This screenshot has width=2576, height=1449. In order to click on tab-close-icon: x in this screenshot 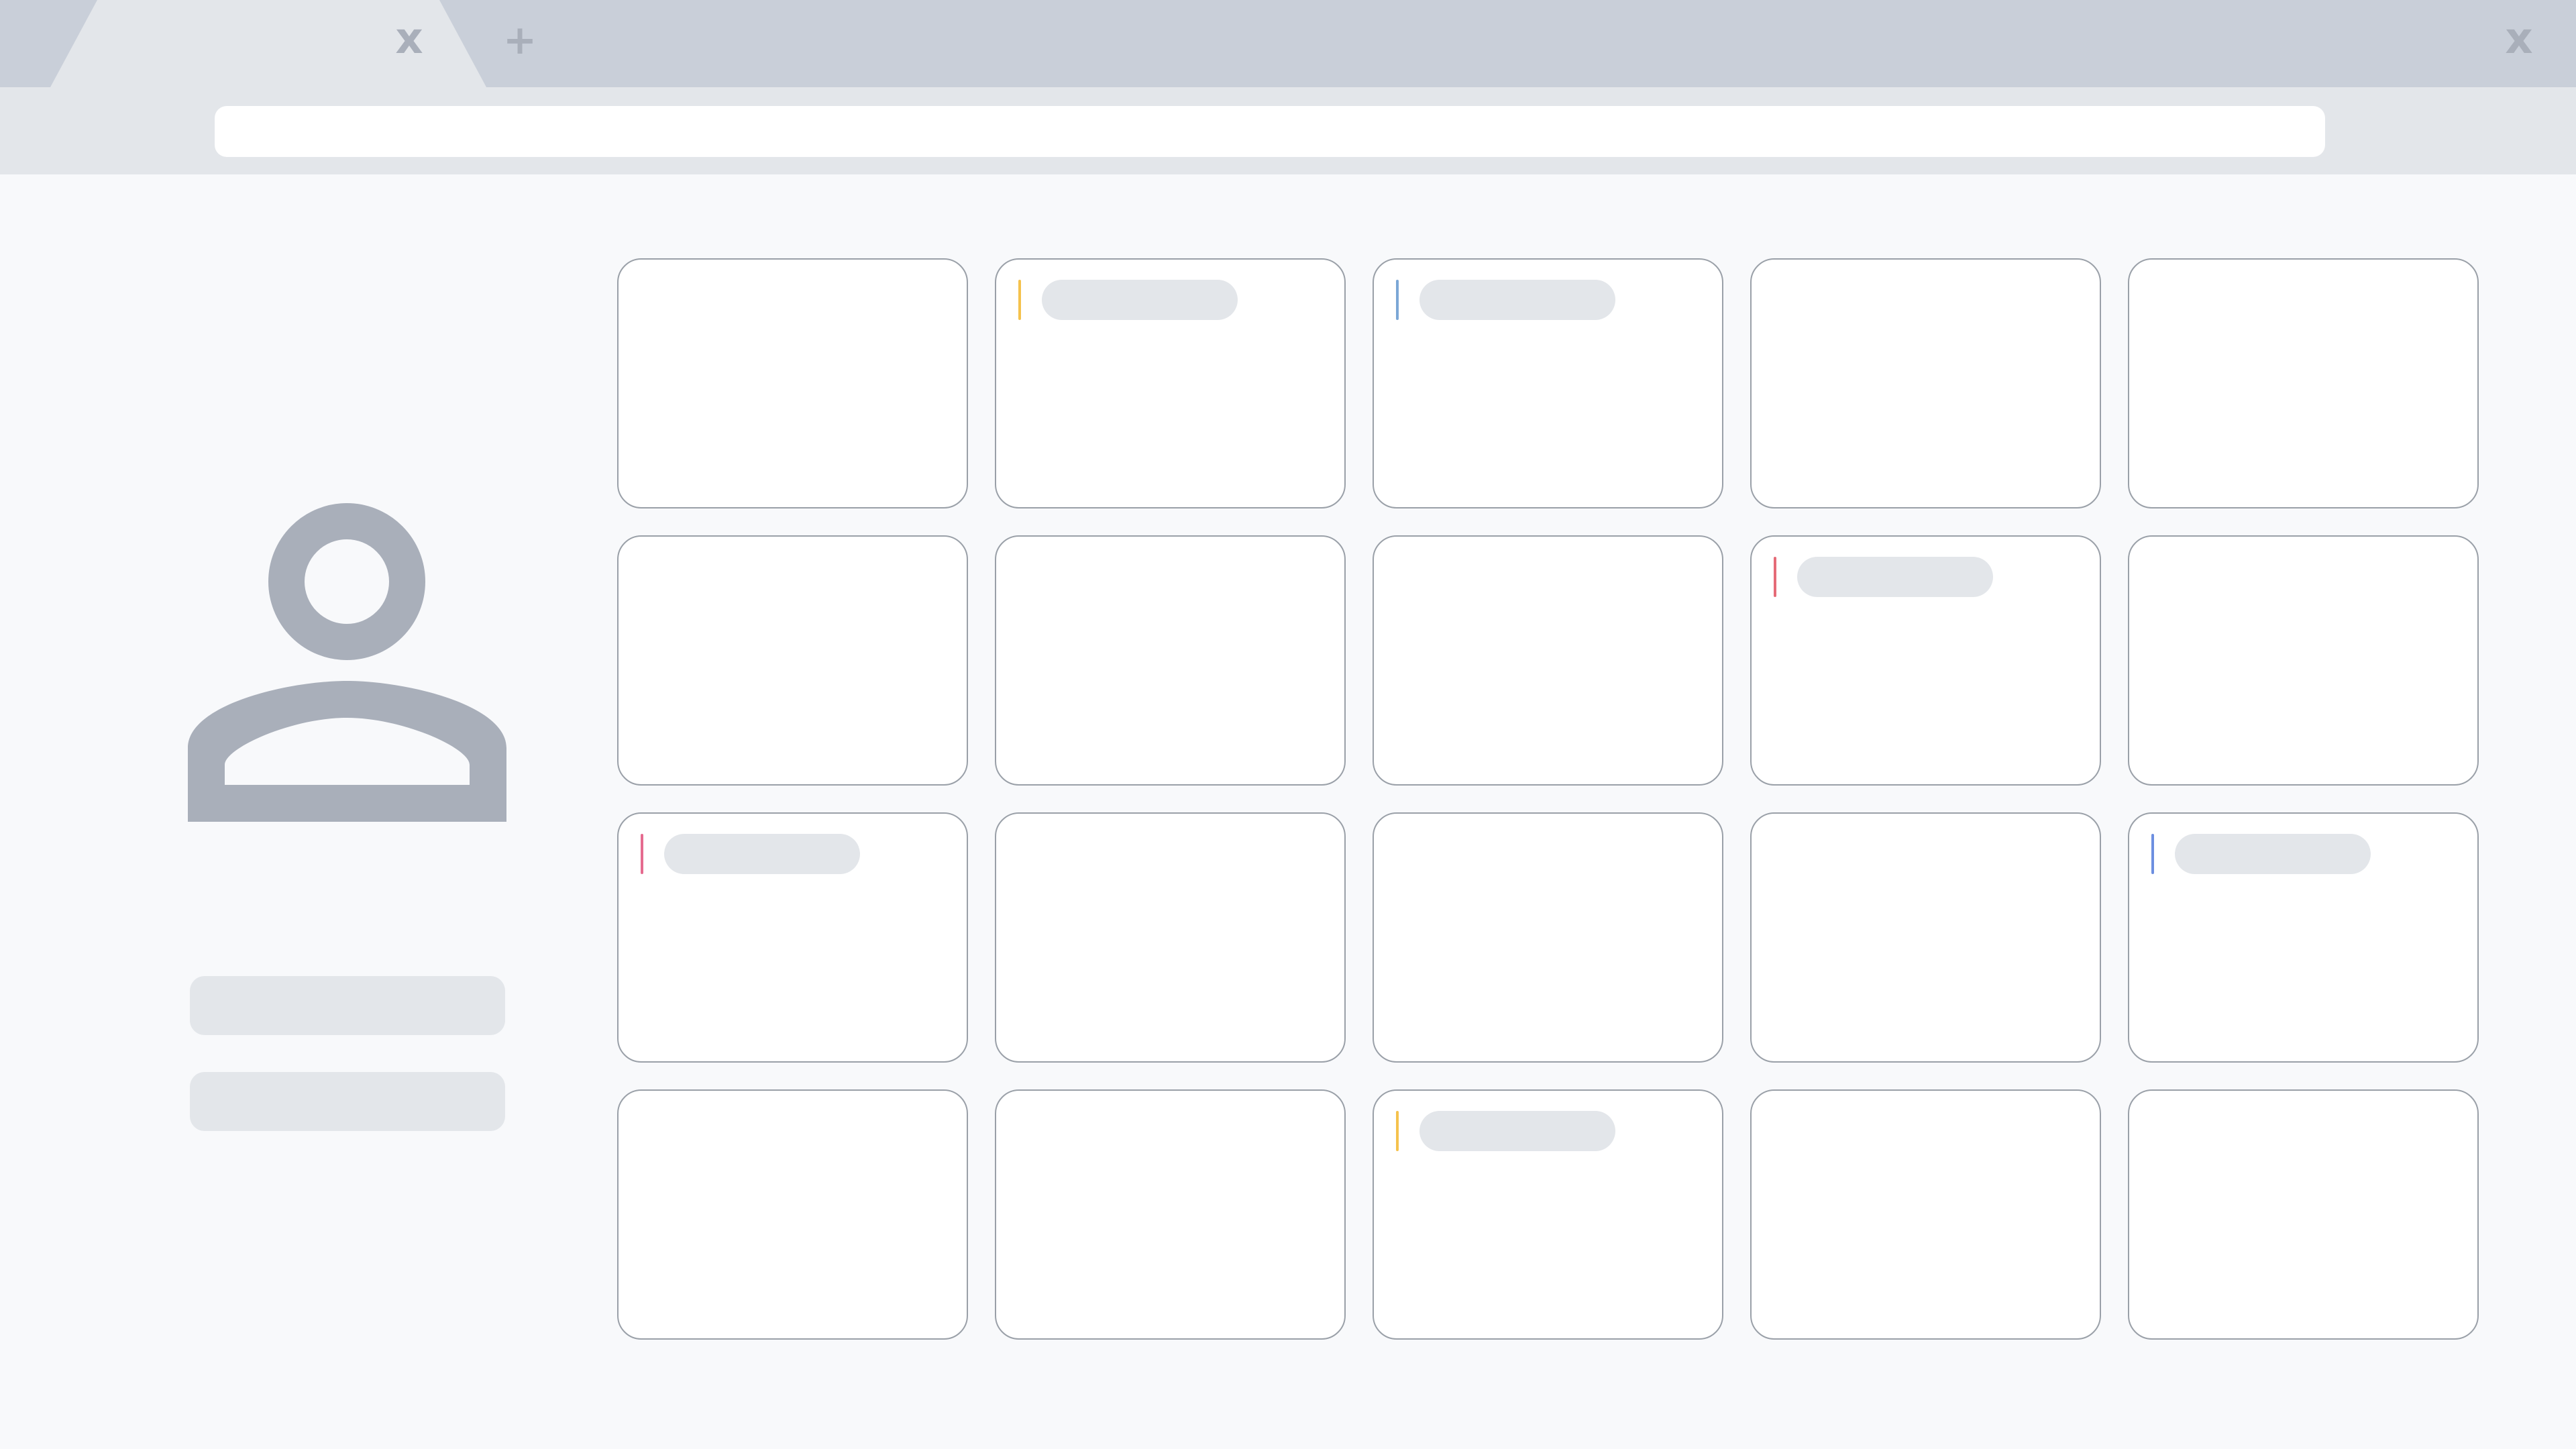, I will do `click(409, 38)`.